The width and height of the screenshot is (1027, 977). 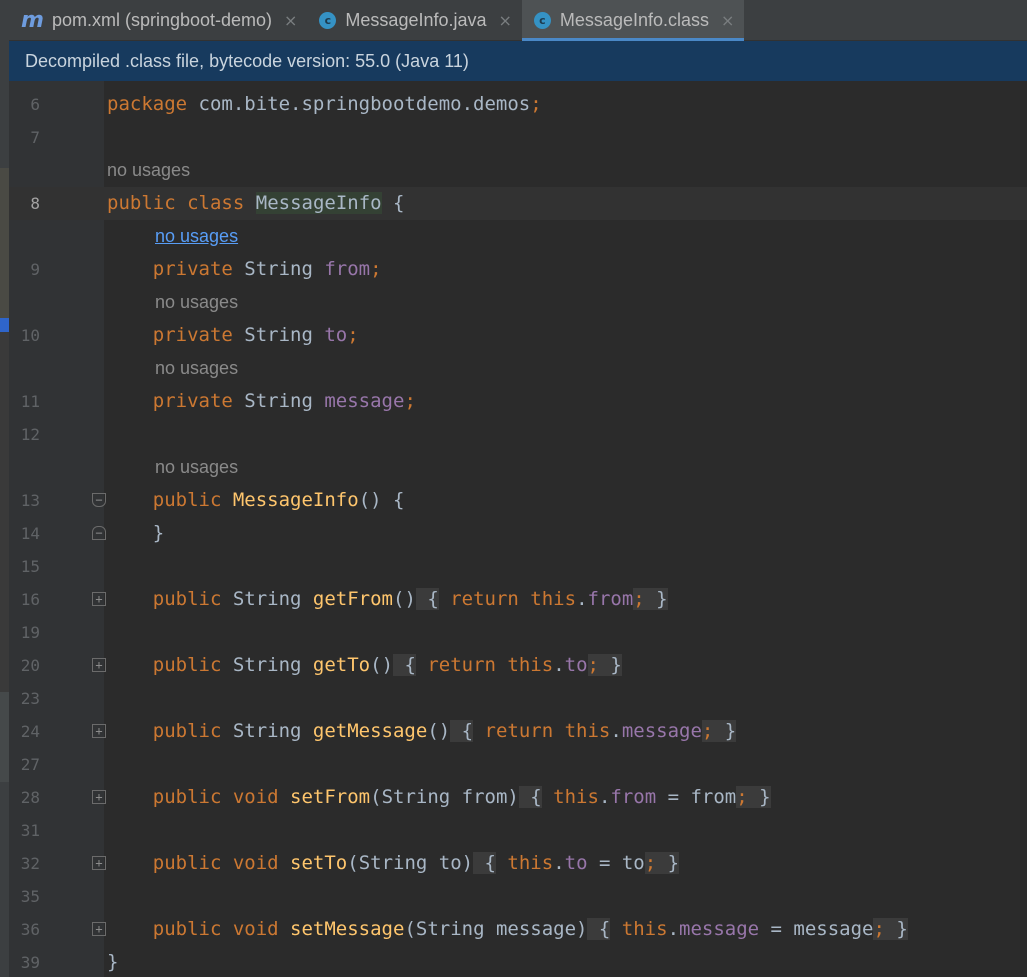 What do you see at coordinates (30, 830) in the screenshot?
I see `line-number: 31` at bounding box center [30, 830].